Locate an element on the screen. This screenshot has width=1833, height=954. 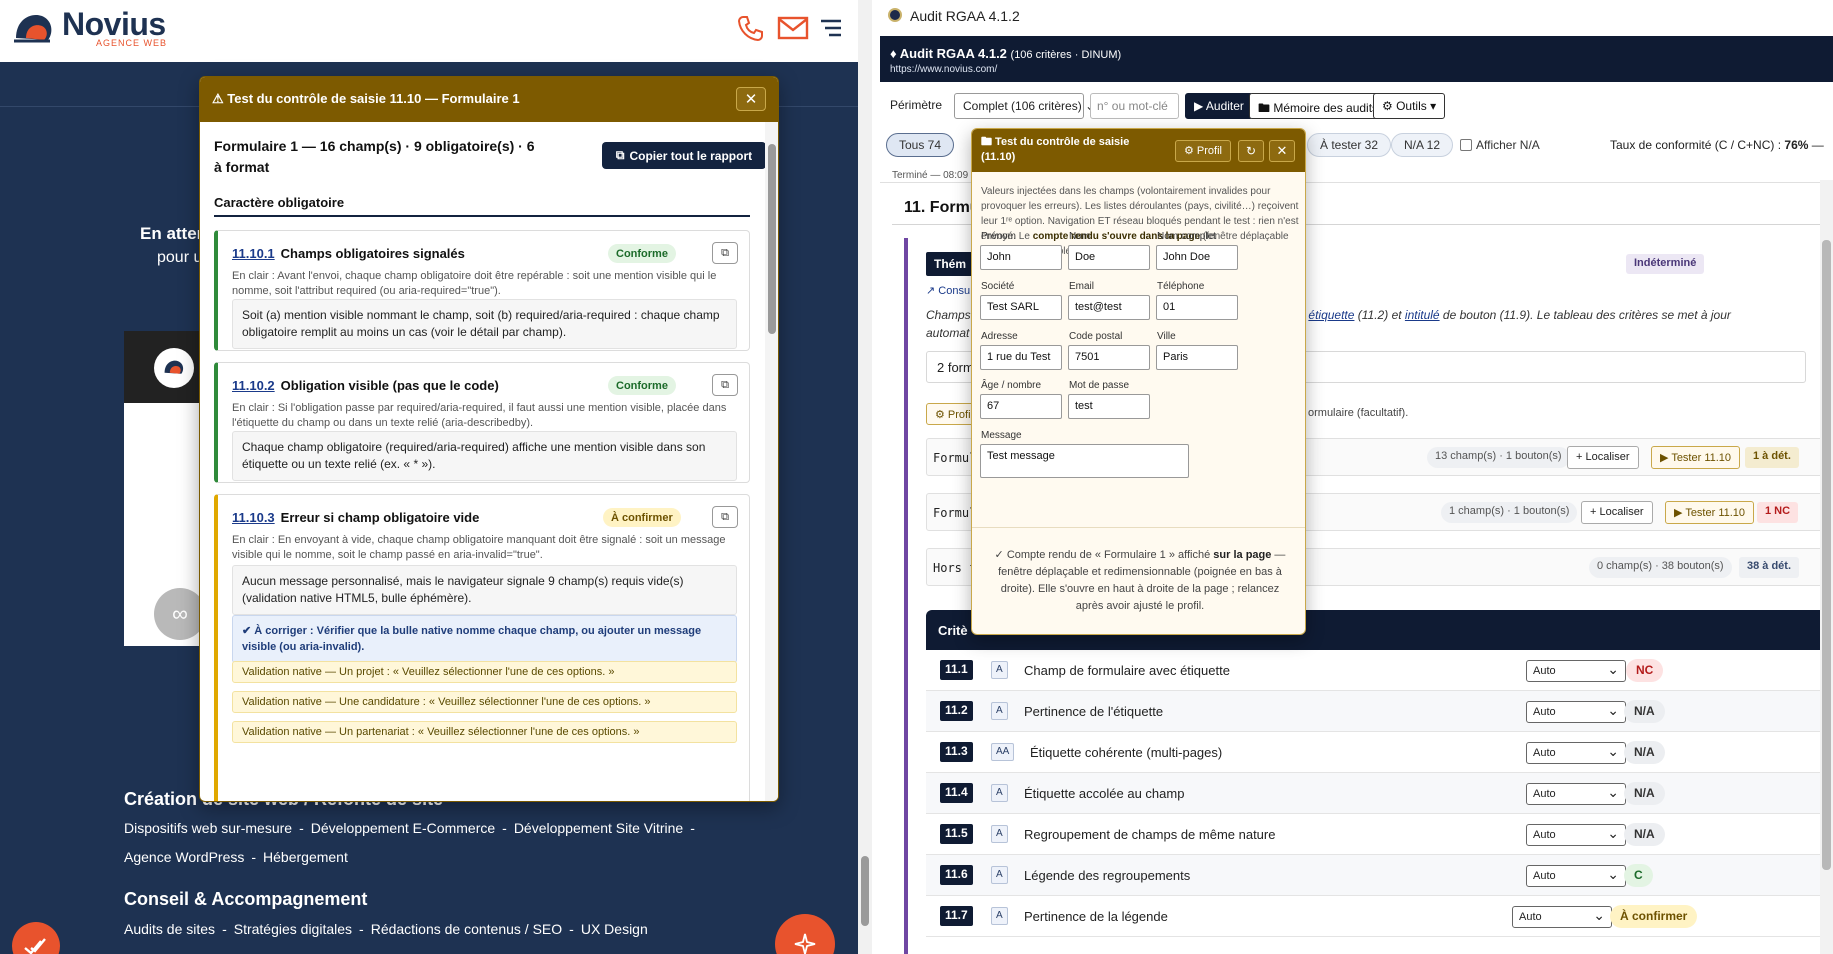
criterion-label: Pertinence de la légende is located at coordinates (1096, 916).